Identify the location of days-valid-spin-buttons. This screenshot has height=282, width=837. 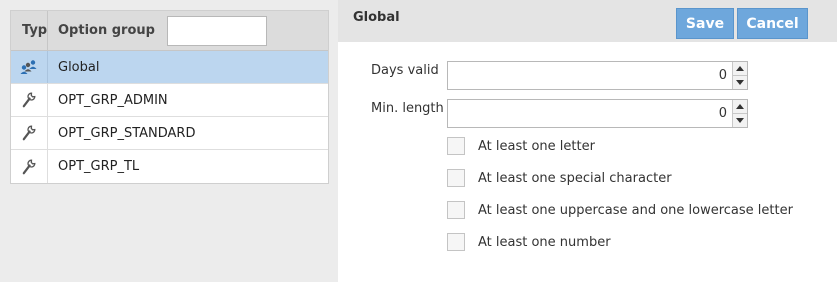
(739, 75).